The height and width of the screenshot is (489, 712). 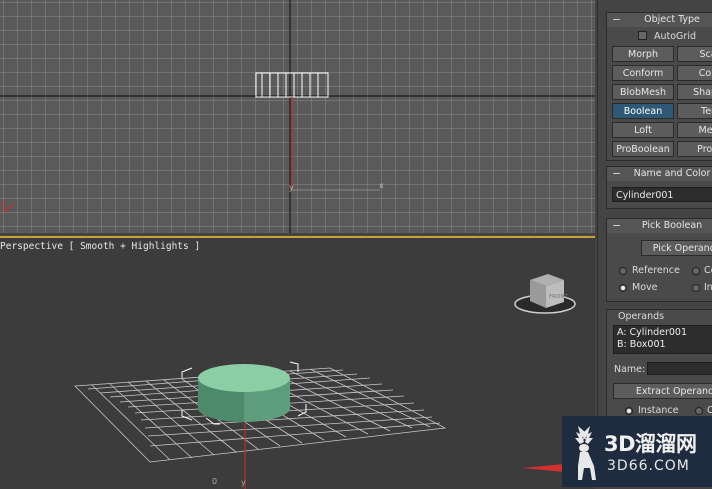 What do you see at coordinates (708, 287) in the screenshot?
I see `radio-instance-label: In` at bounding box center [708, 287].